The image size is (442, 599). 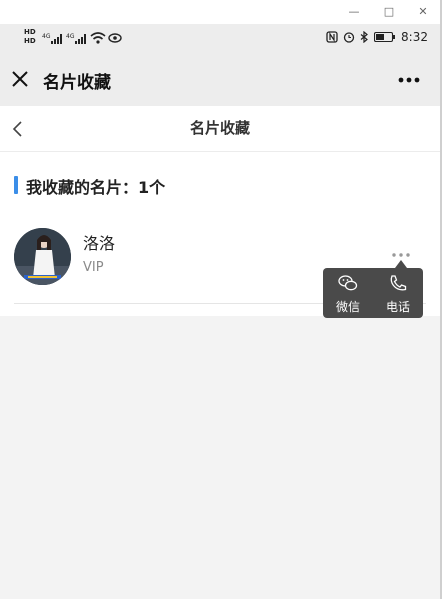 I want to click on page-header: 名片收藏, so click(x=220, y=129).